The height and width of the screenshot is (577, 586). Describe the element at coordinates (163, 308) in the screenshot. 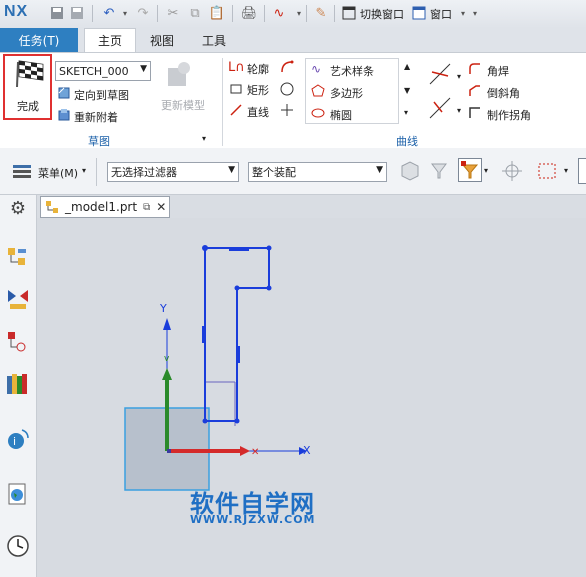

I see `y-axis-label: Y` at that location.